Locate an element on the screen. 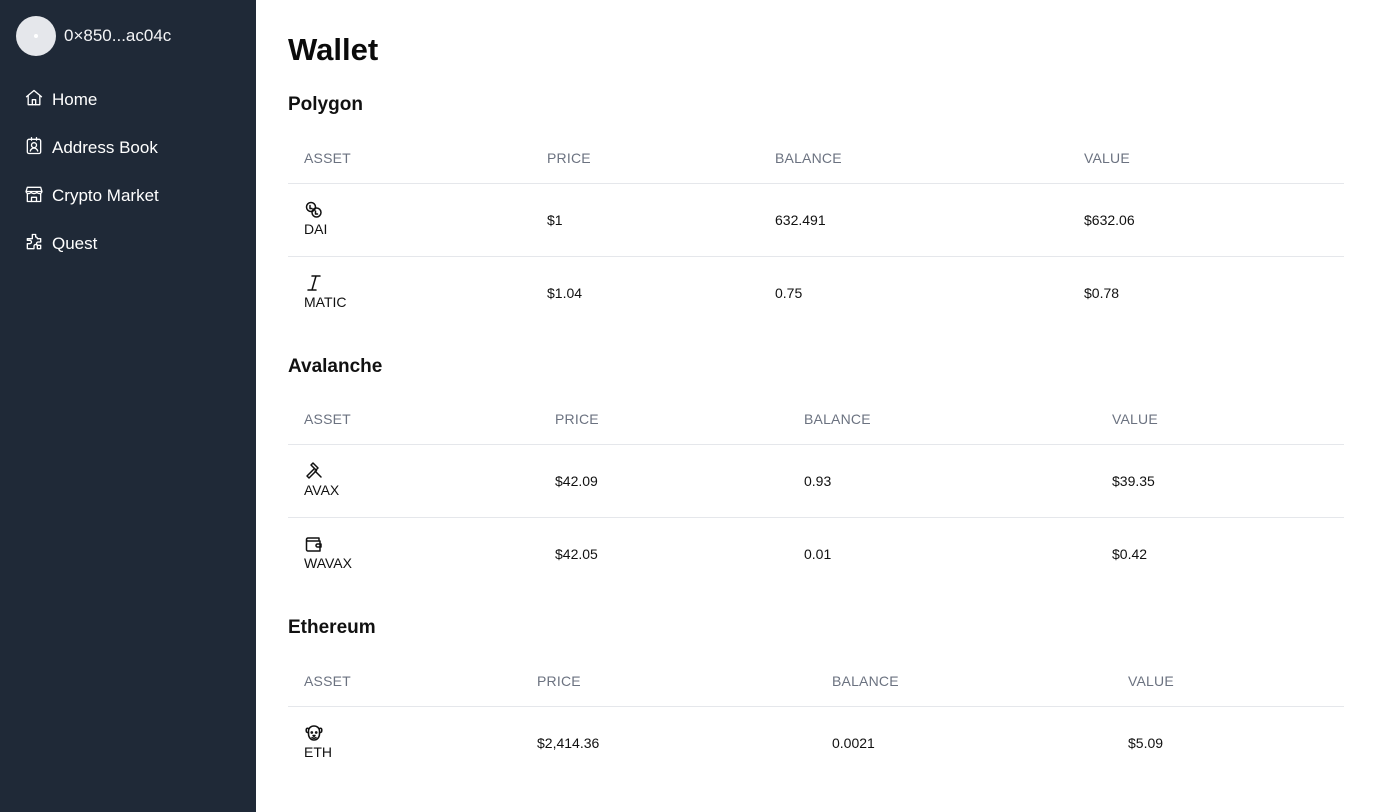 This screenshot has height=812, width=1376. contact-card-icon is located at coordinates (34, 148).